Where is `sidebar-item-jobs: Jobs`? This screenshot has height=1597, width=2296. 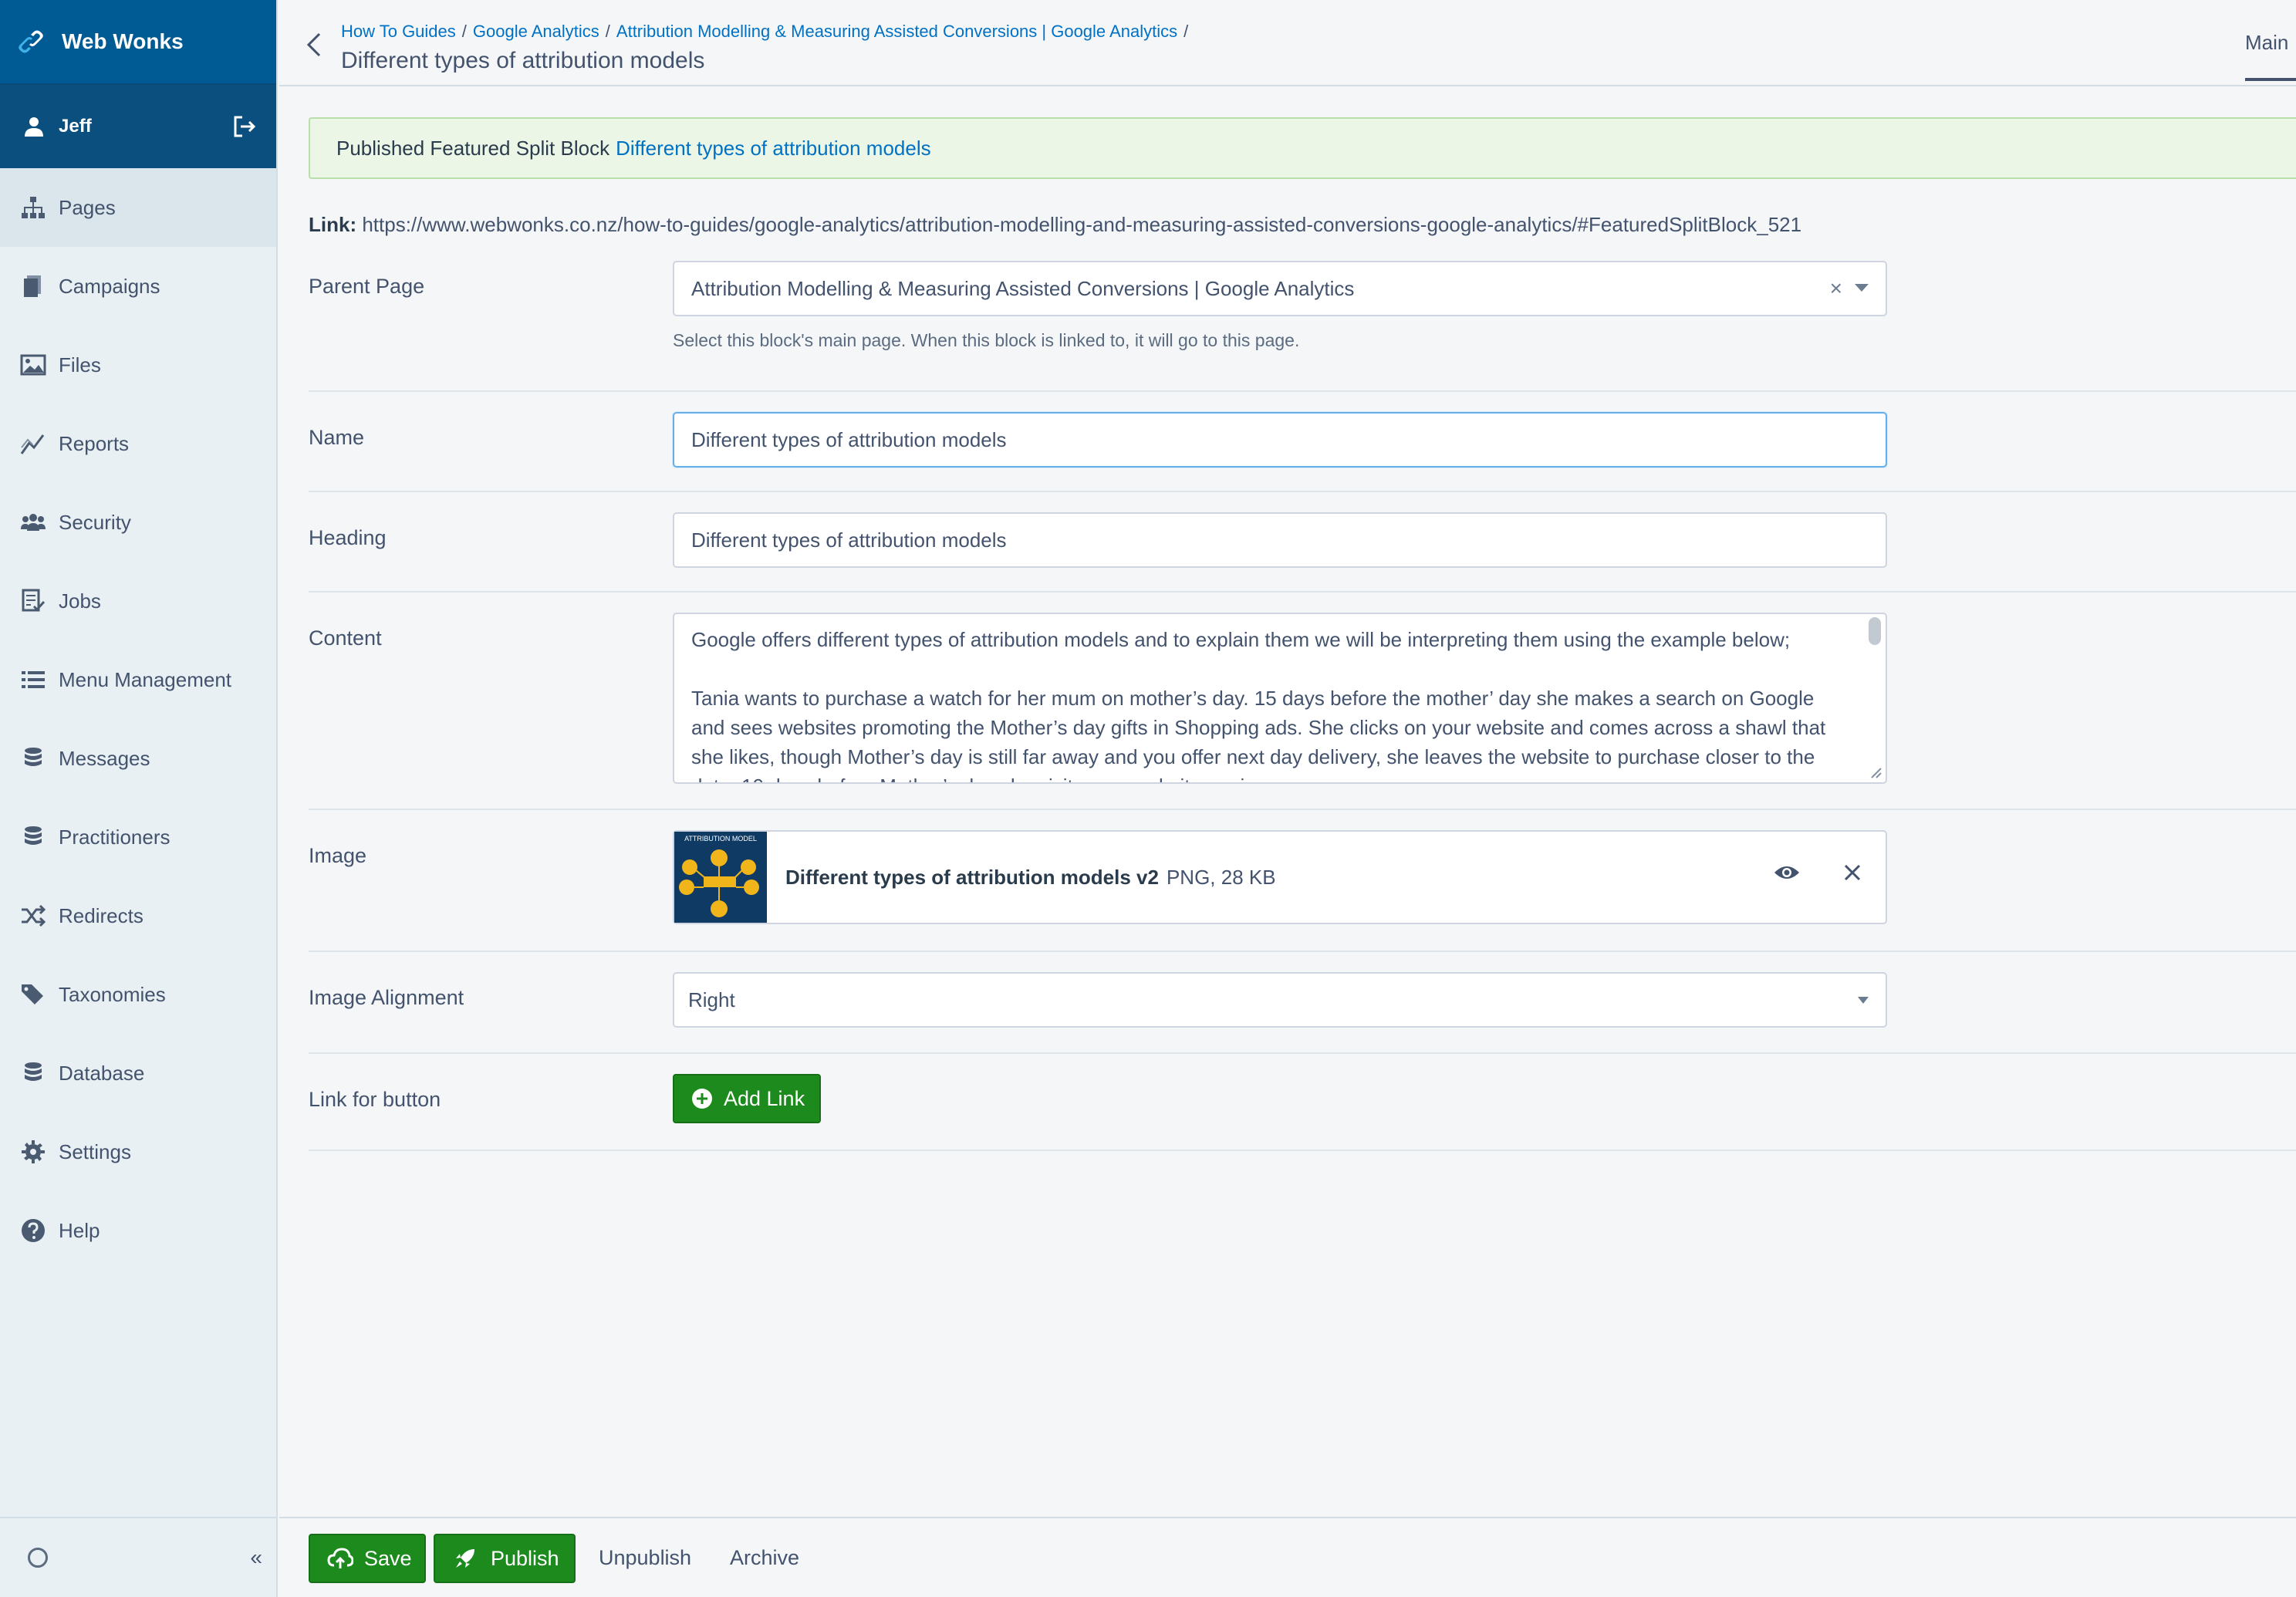 sidebar-item-jobs: Jobs is located at coordinates (138, 601).